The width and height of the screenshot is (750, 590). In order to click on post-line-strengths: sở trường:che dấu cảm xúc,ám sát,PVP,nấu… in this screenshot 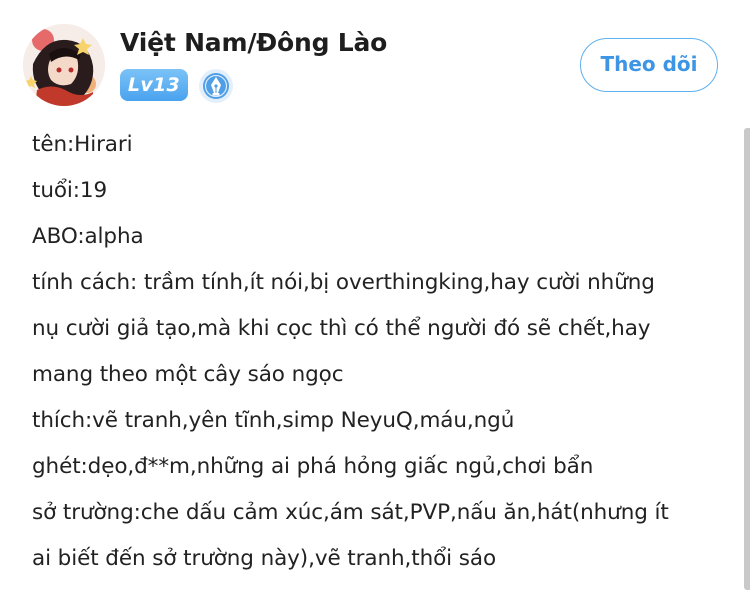, I will do `click(350, 512)`.